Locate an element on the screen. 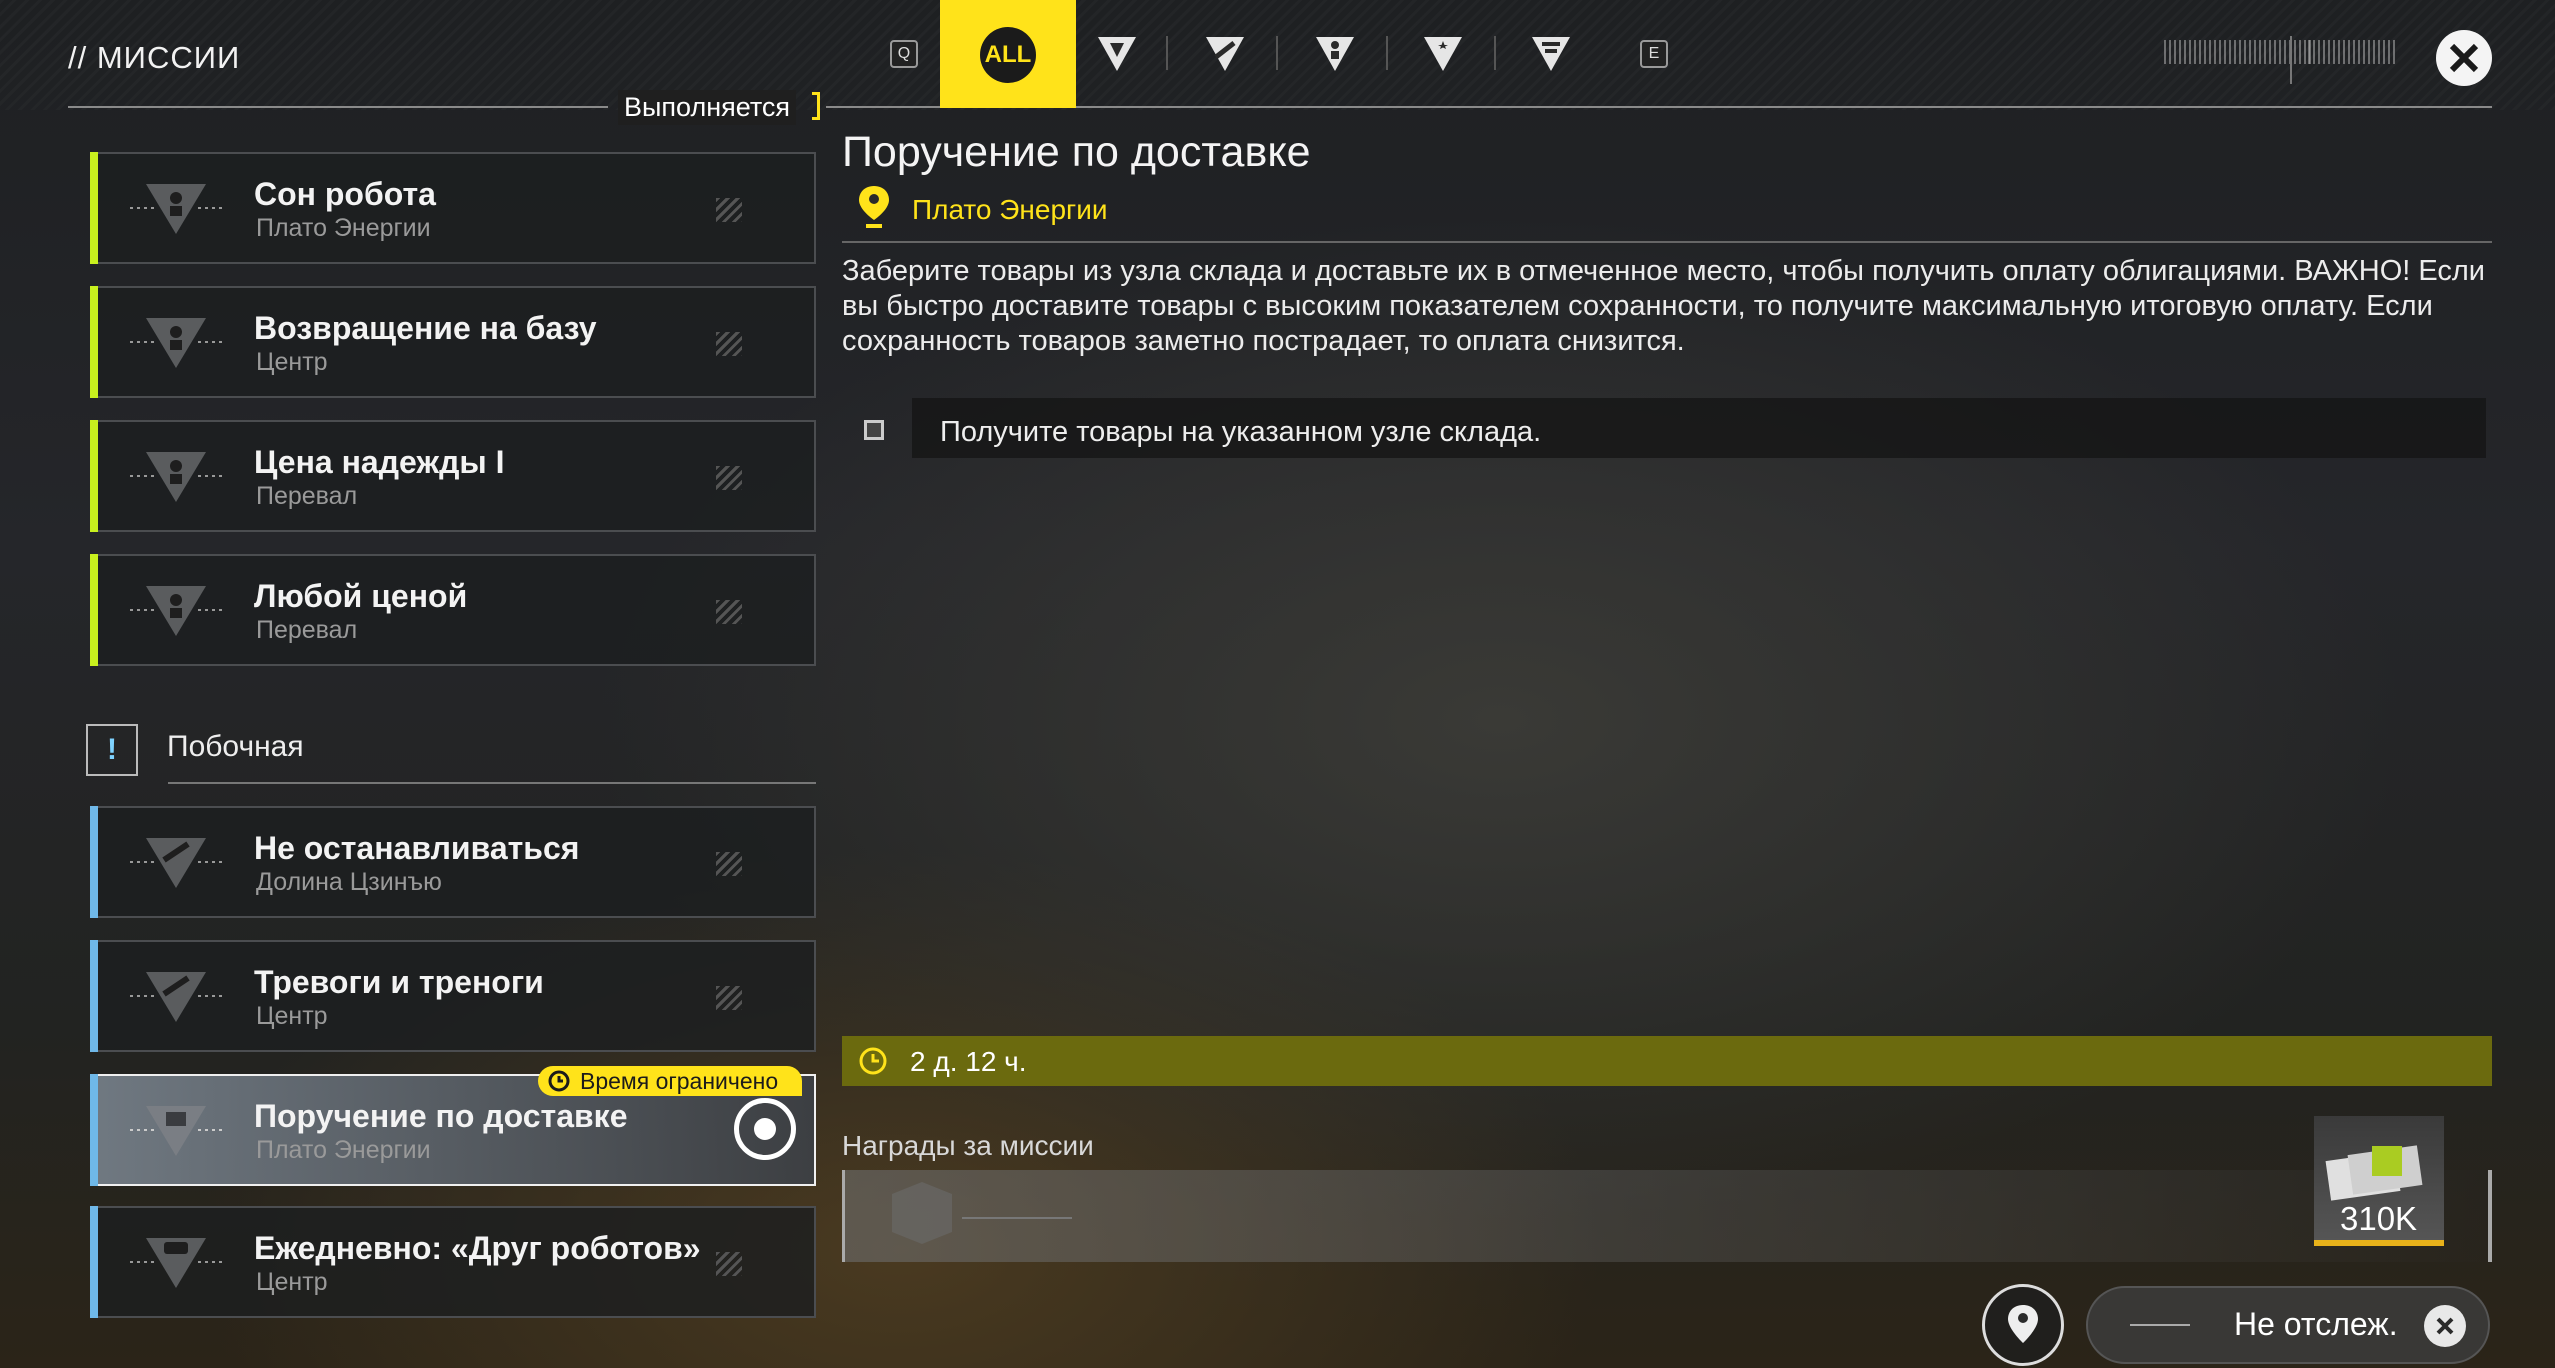  page-title: // МИССИИ is located at coordinates (154, 57).